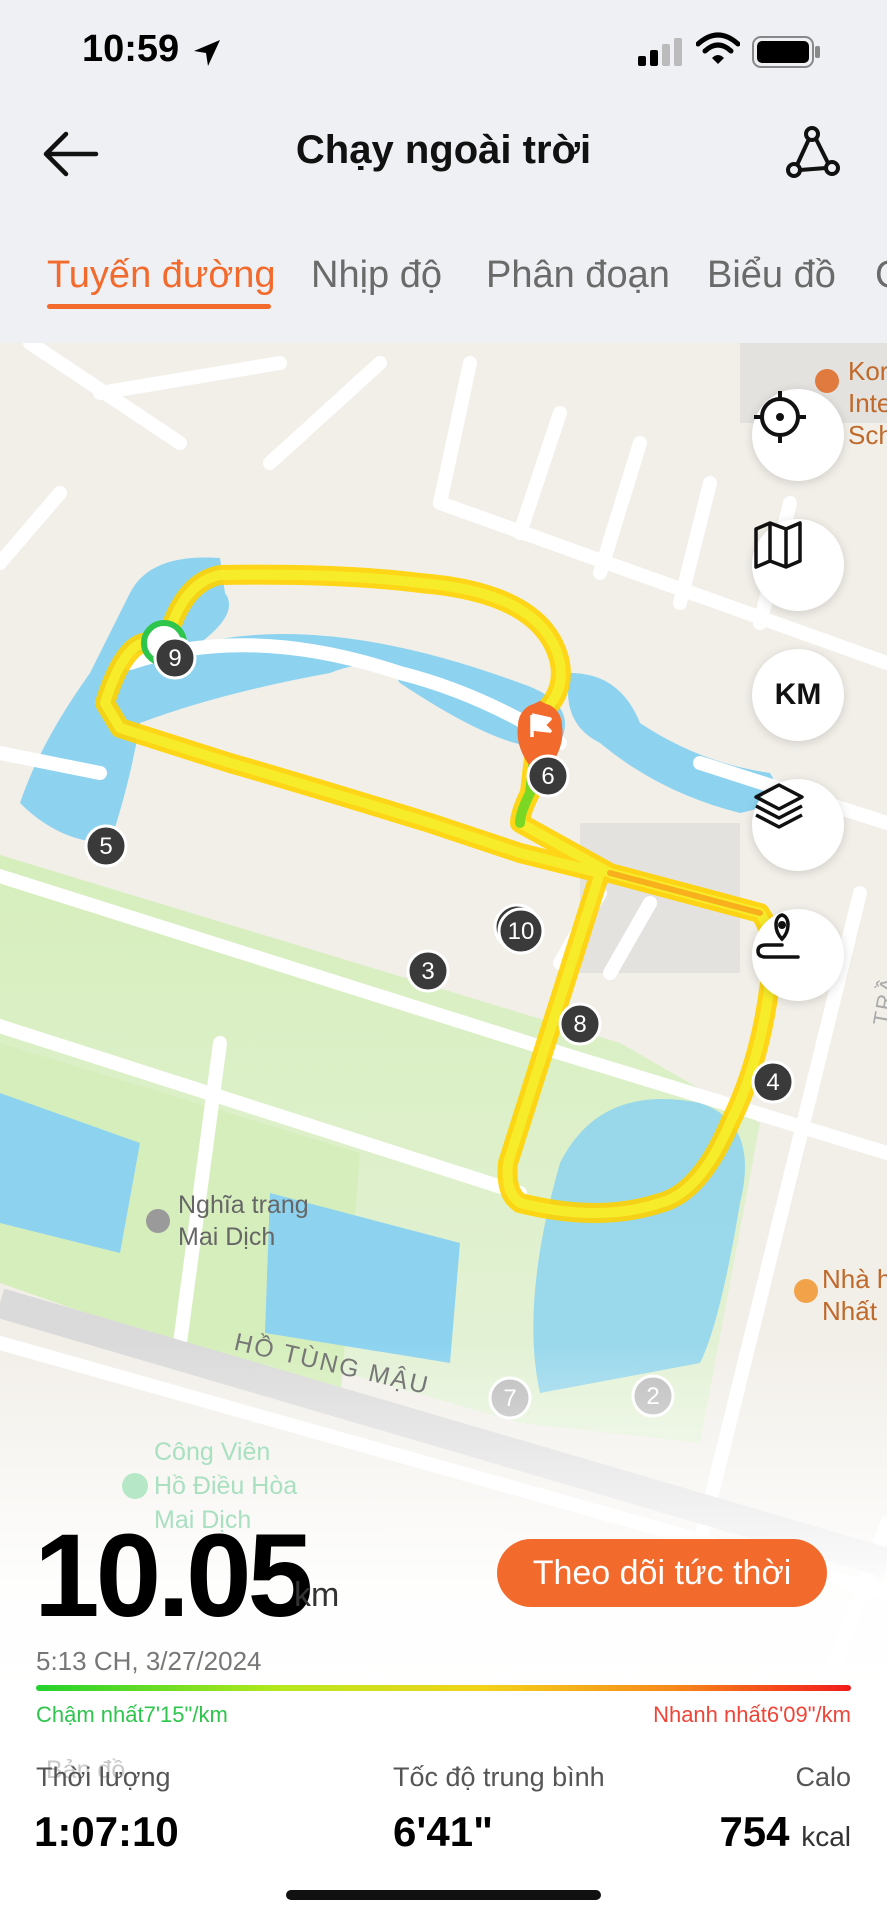 The width and height of the screenshot is (887, 1920). I want to click on live-tracking-button: Theo dõi tức thời, so click(662, 1573).